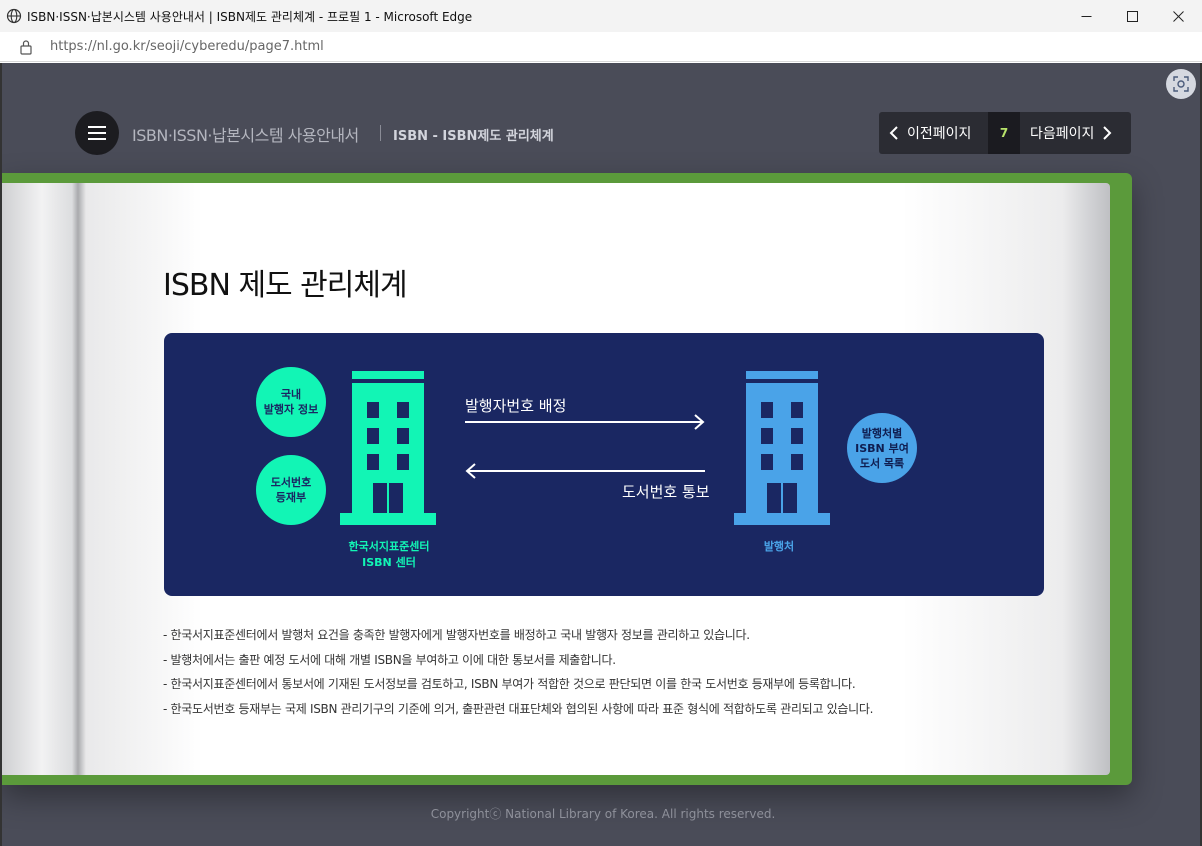 This screenshot has height=846, width=1202. What do you see at coordinates (291, 394) in the screenshot?
I see `circle-text: 국내` at bounding box center [291, 394].